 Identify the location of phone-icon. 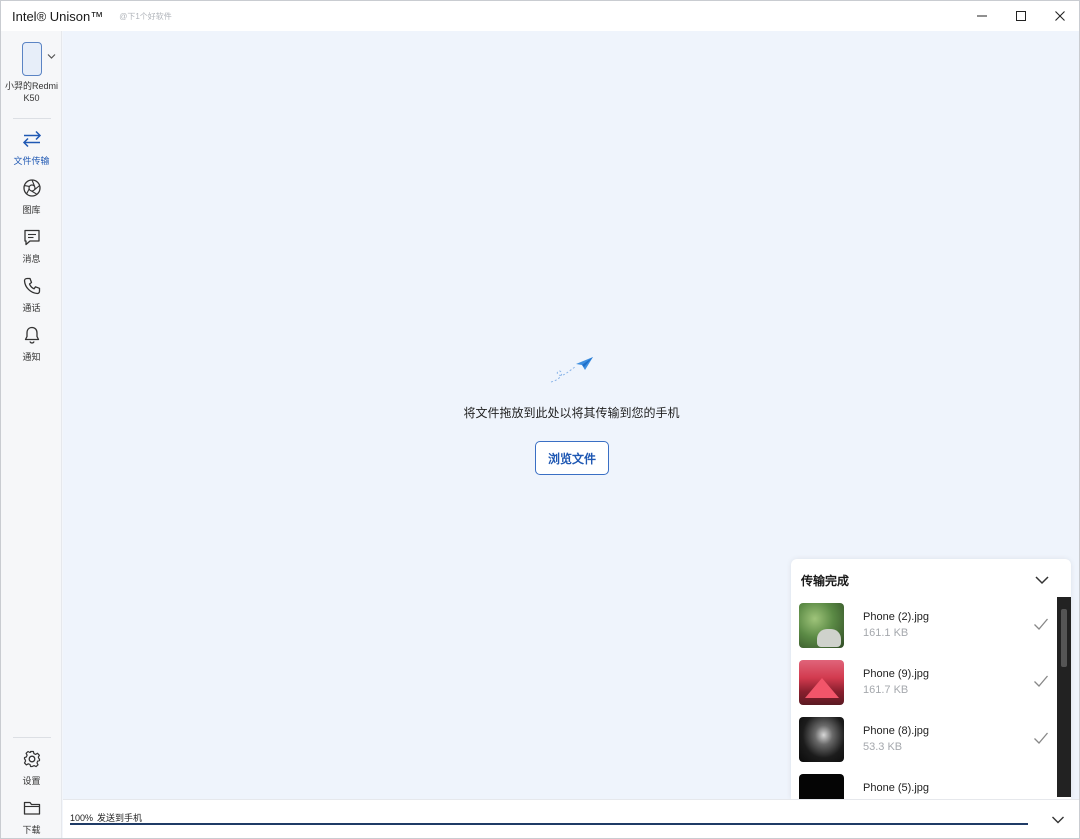
(31, 286).